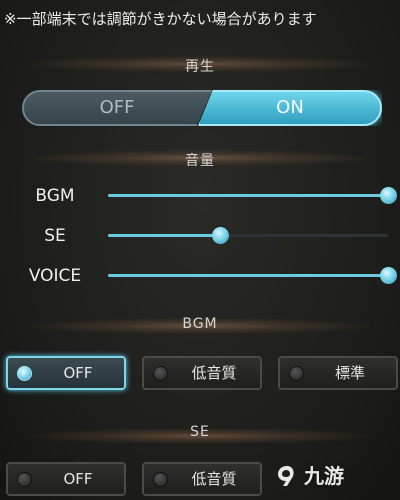 This screenshot has height=500, width=400. I want to click on bgm-option-low-quality-label: 低音質, so click(214, 373).